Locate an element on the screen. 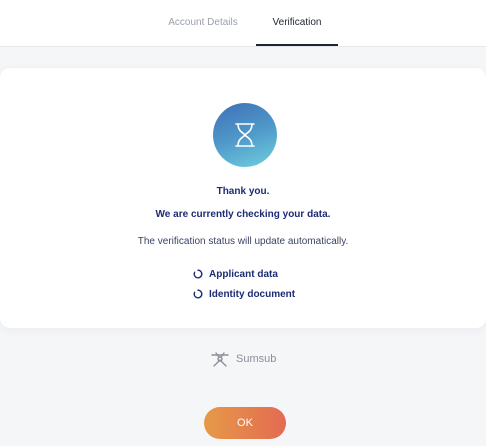 The image size is (486, 446). checking-data-text: We are currently checking your data. is located at coordinates (243, 214).